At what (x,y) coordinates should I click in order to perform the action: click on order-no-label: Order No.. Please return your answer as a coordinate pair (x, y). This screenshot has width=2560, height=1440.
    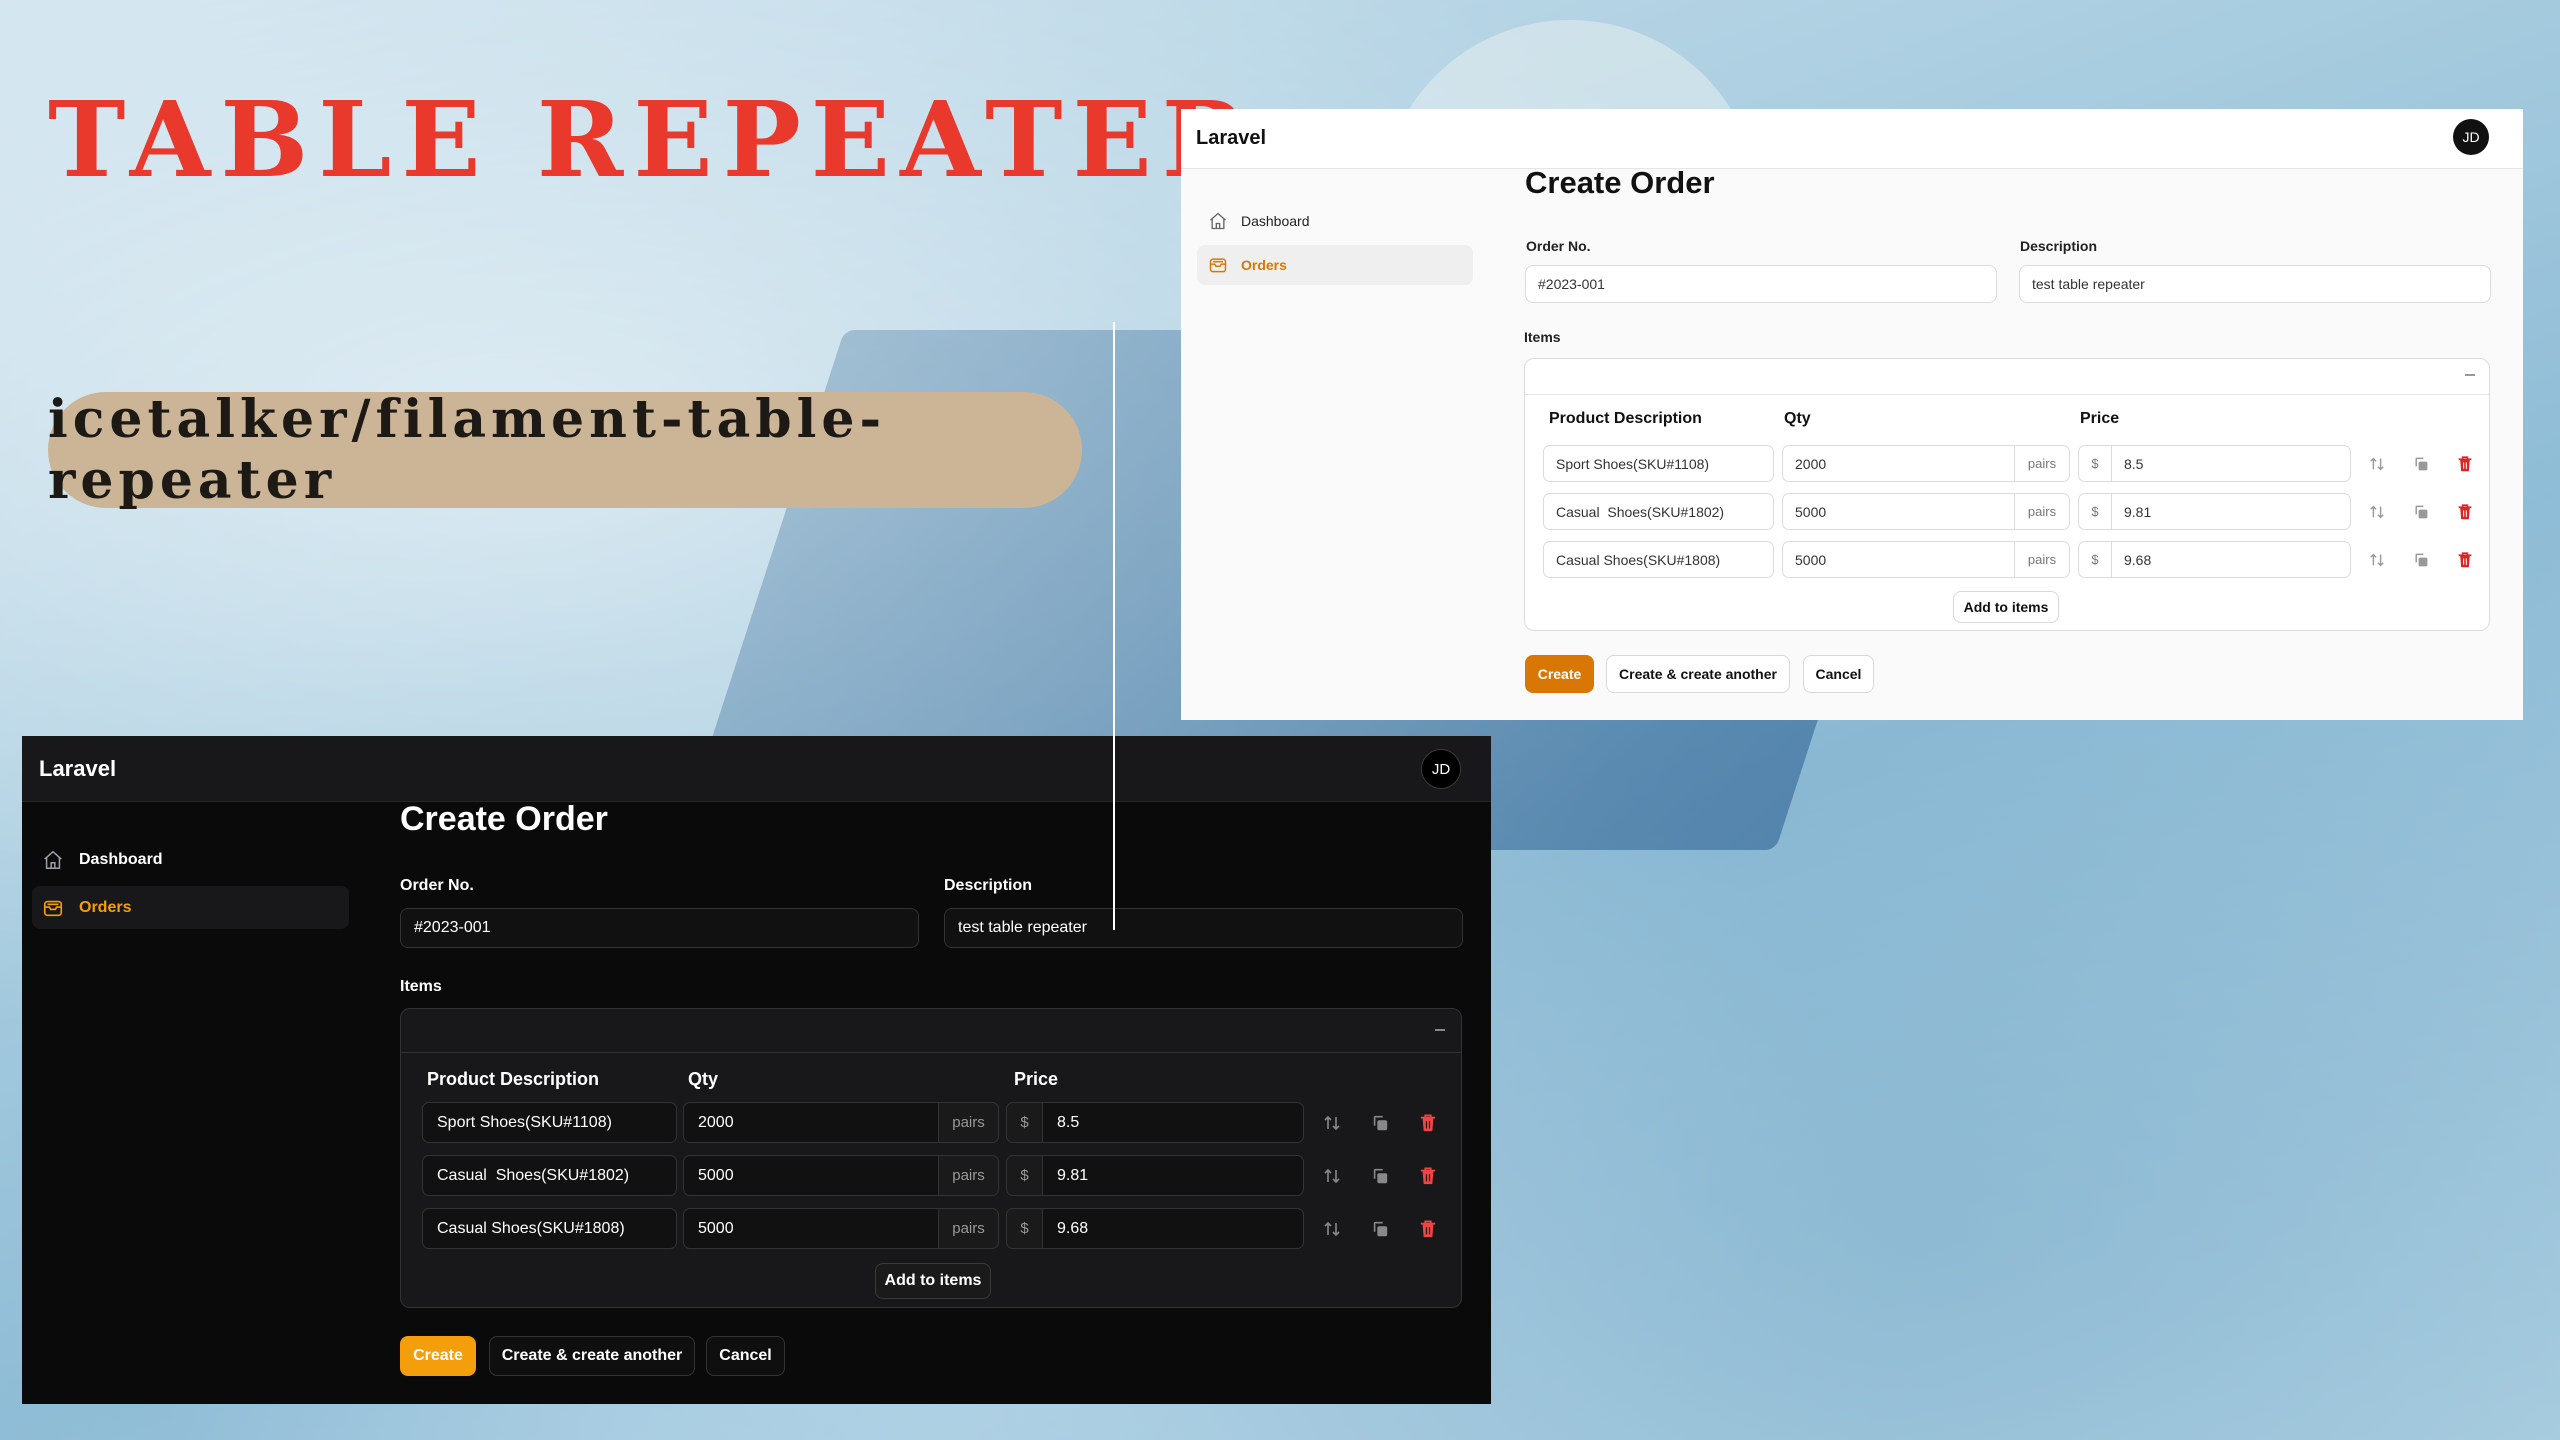
    Looking at the image, I should click on (1558, 246).